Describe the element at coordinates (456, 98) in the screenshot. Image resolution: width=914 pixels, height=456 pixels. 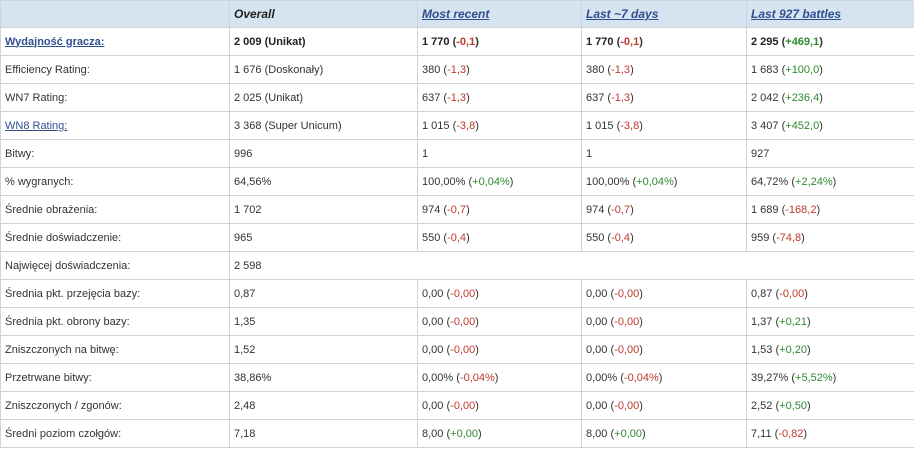
I see `most-recent-delta: -1,3` at that location.